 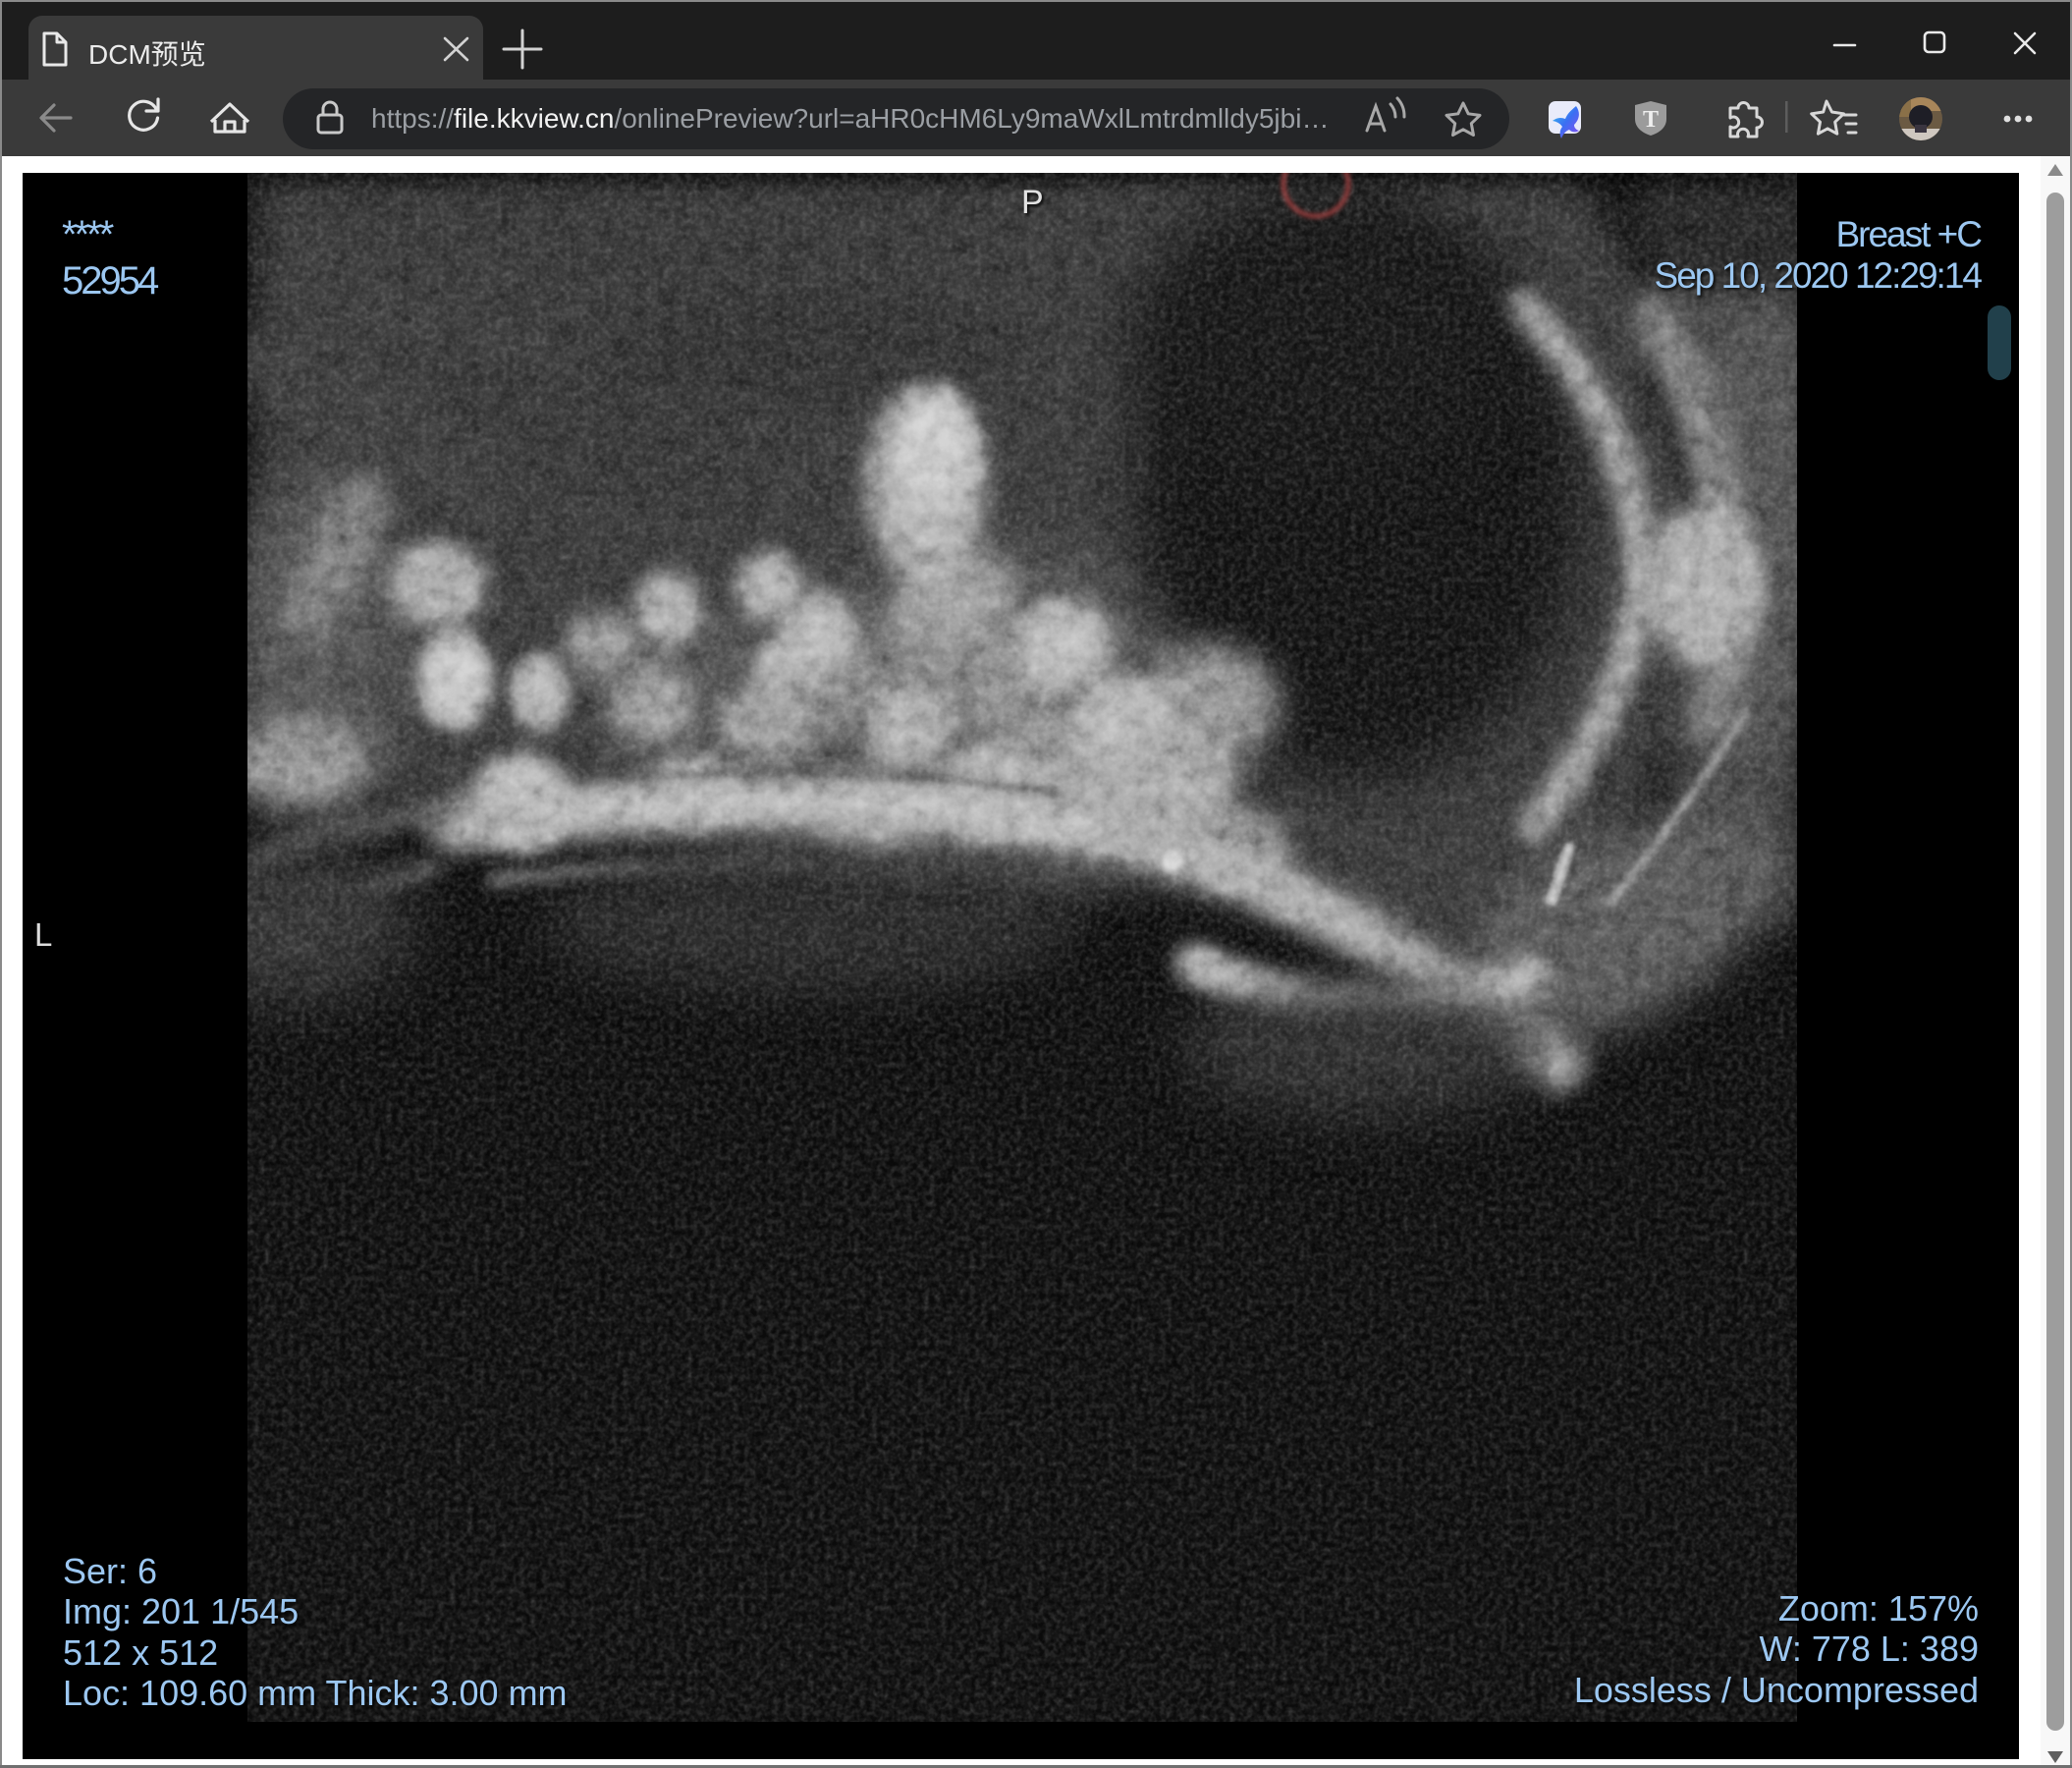 I want to click on svg-text: T, so click(x=1651, y=120).